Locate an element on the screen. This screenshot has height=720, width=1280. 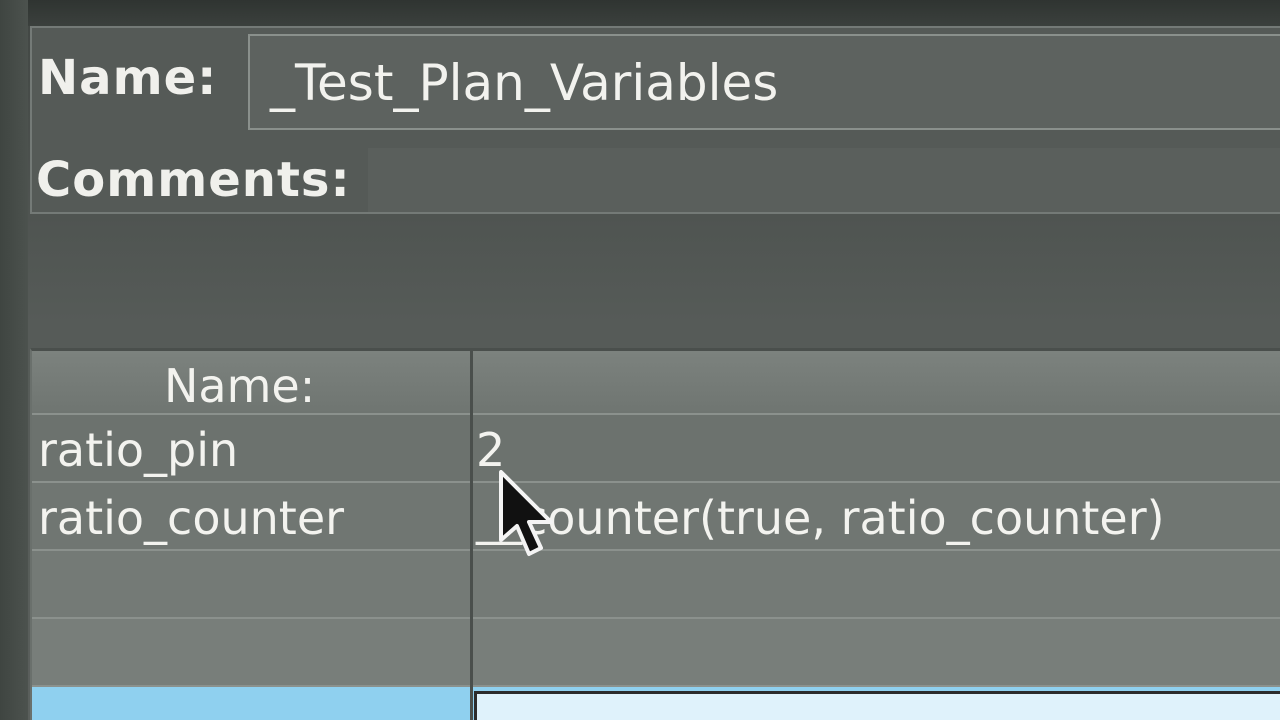
selected-table-row is located at coordinates (656, 703).